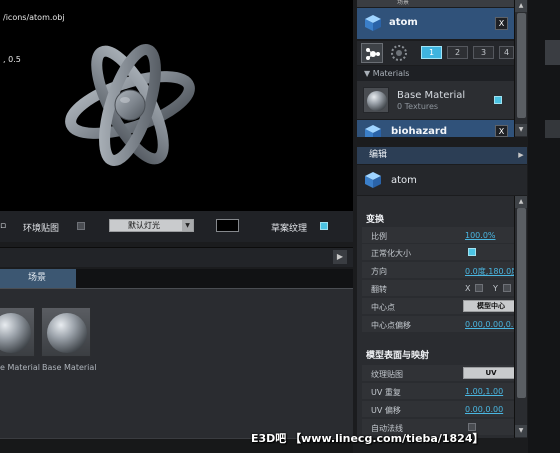 Image resolution: width=560 pixels, height=453 pixels. I want to click on light-select: 默认灯光 ▼, so click(151, 225).